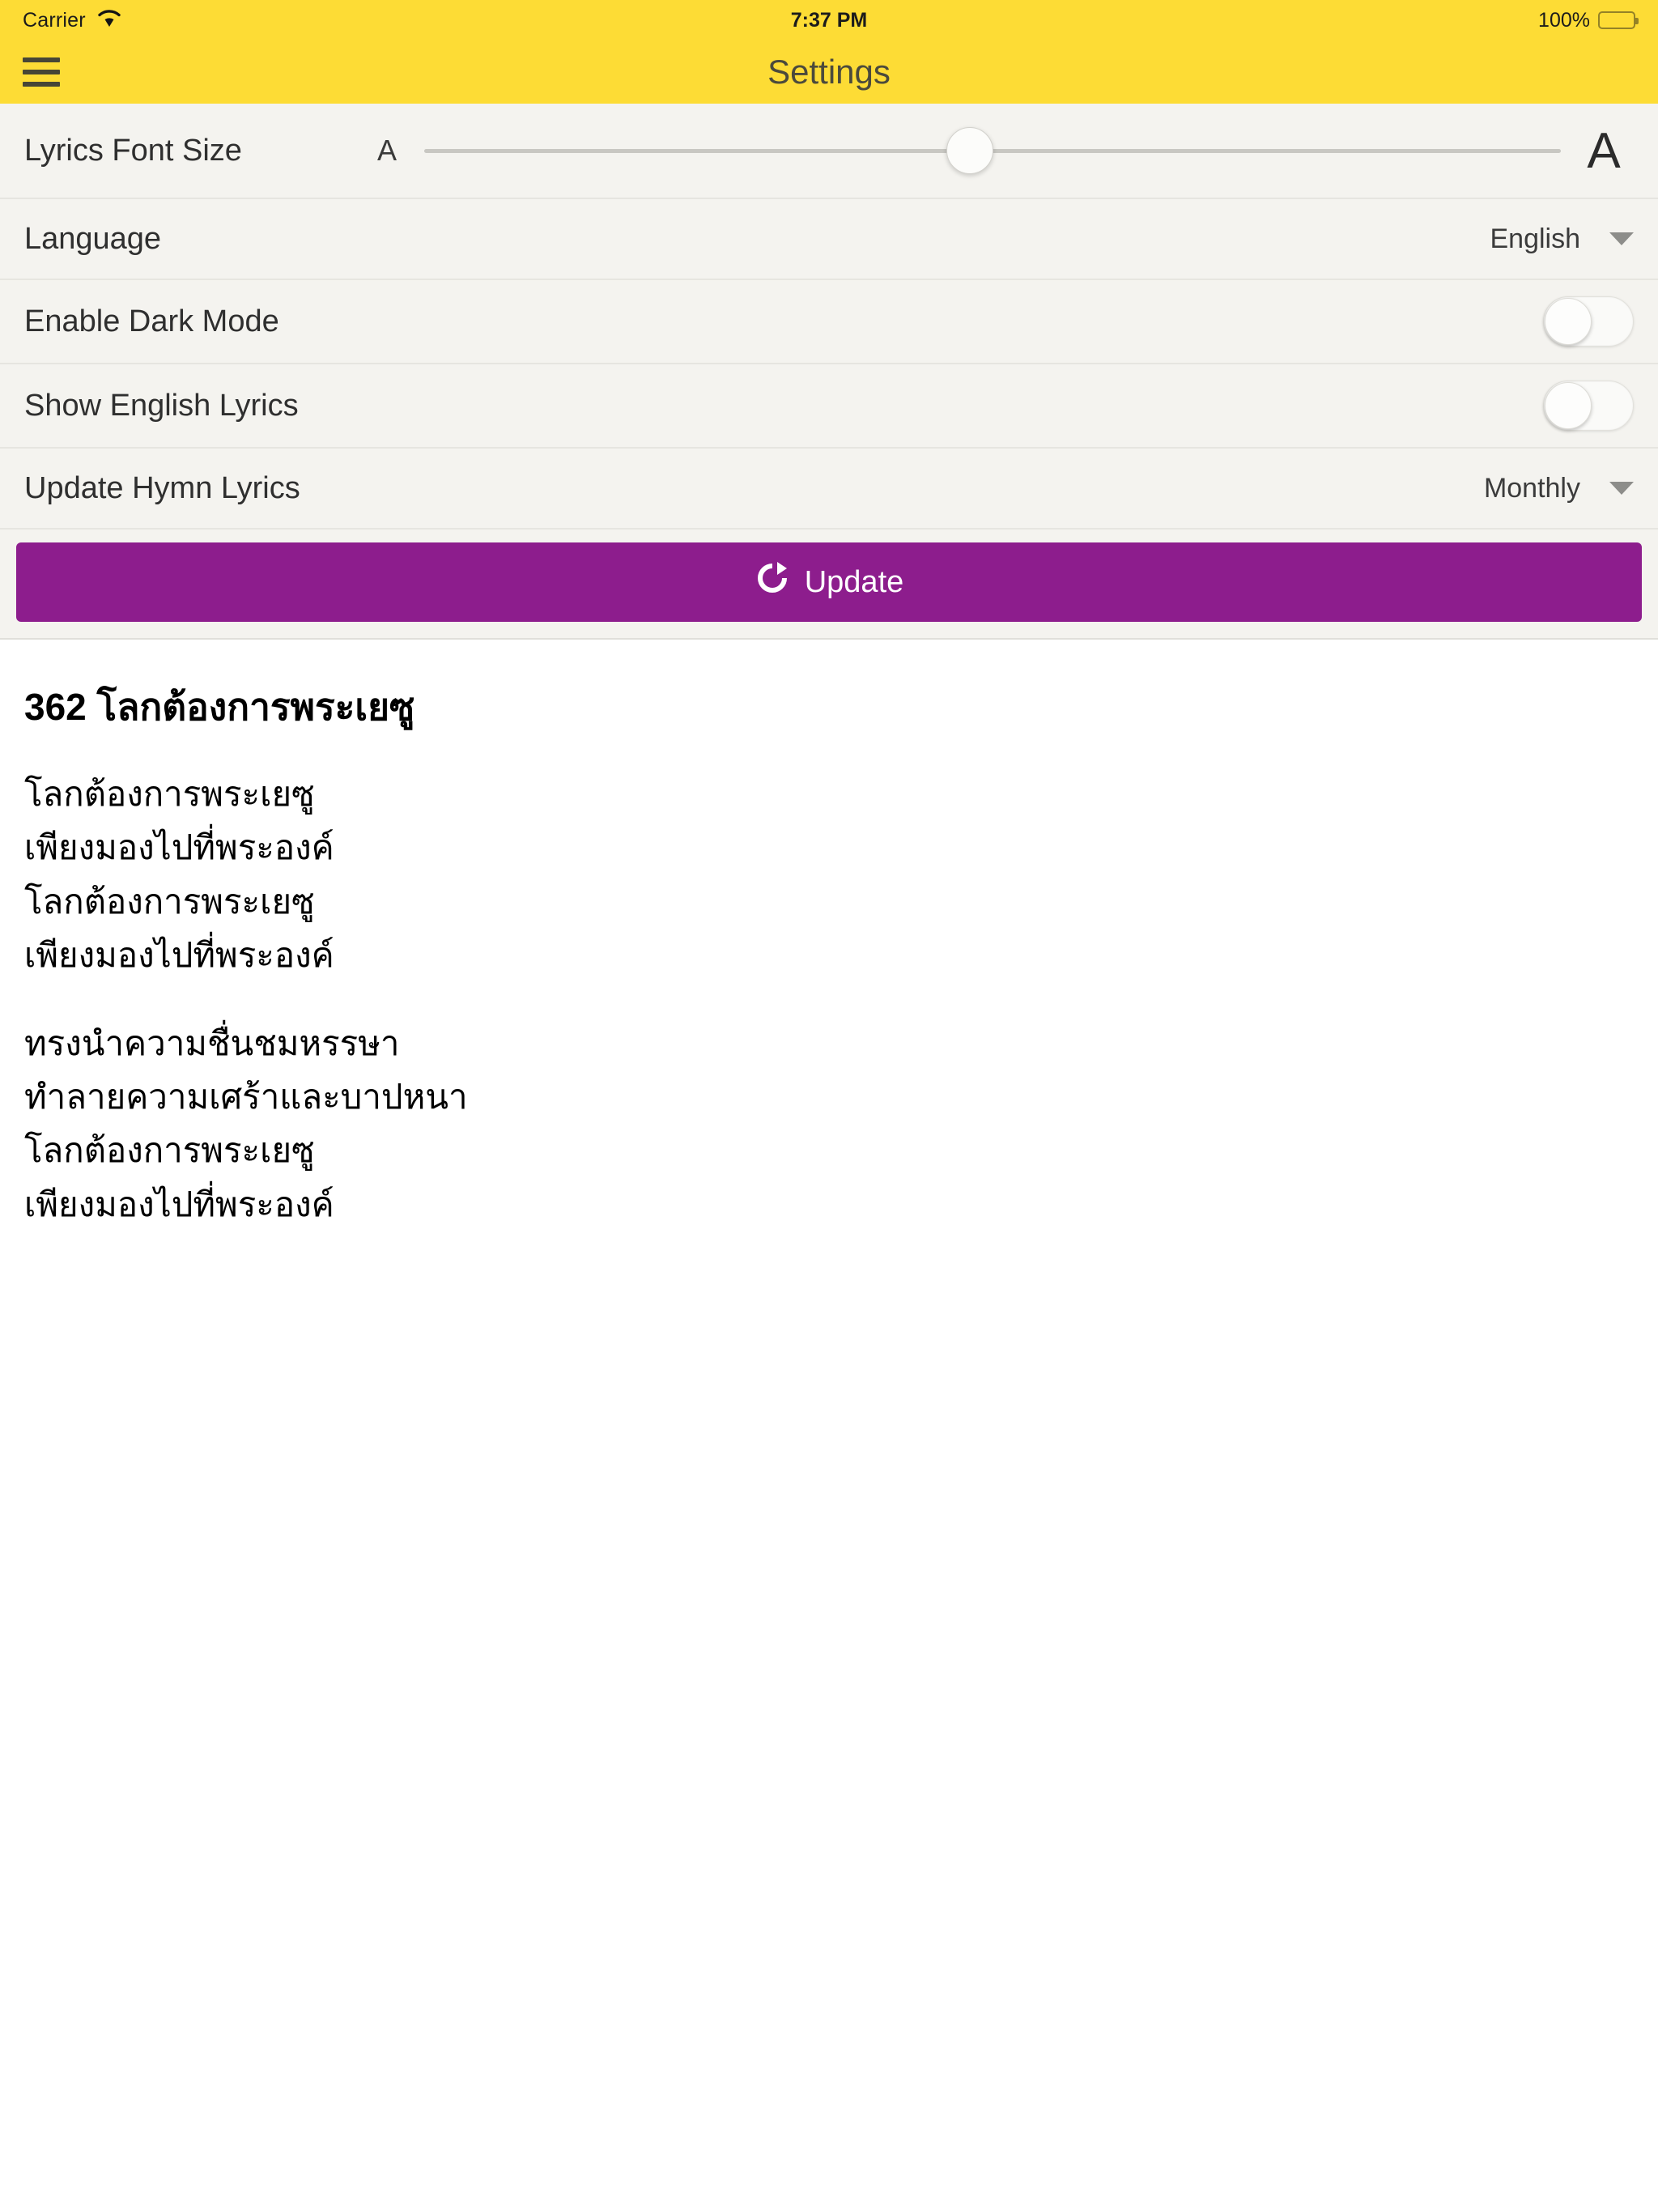 Image resolution: width=1658 pixels, height=2212 pixels. Describe the element at coordinates (969, 151) in the screenshot. I see `slider-thumb` at that location.